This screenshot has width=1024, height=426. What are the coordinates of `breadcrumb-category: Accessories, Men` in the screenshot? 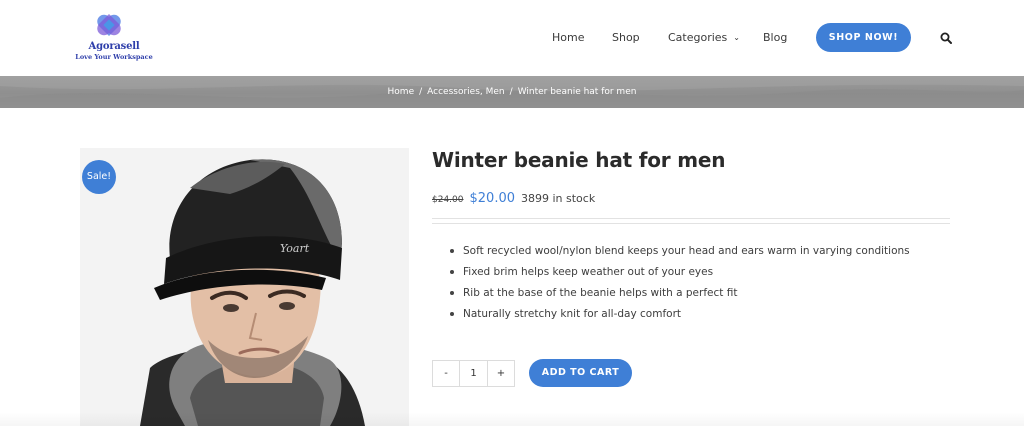 It's located at (465, 92).